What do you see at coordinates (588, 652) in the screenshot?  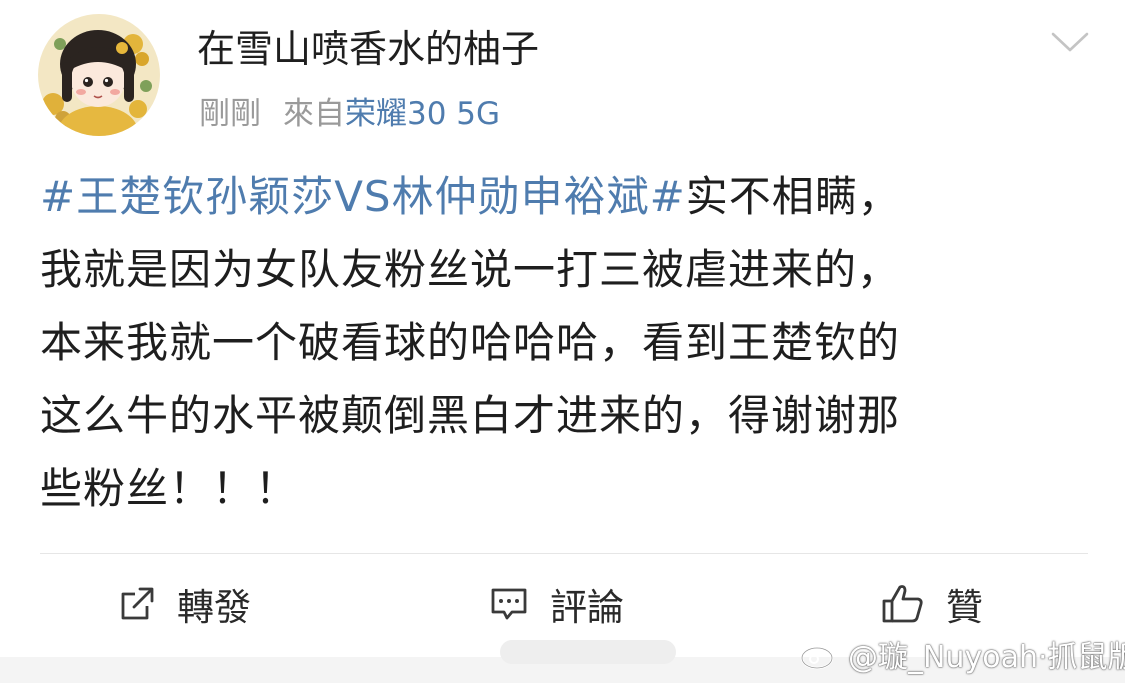 I see `blurred-indicator` at bounding box center [588, 652].